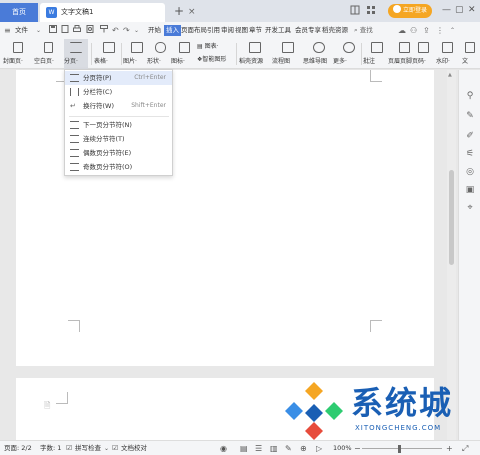  Describe the element at coordinates (107, 125) in the screenshot. I see `dropdown-item-label: 下一页分节符(N)` at that location.